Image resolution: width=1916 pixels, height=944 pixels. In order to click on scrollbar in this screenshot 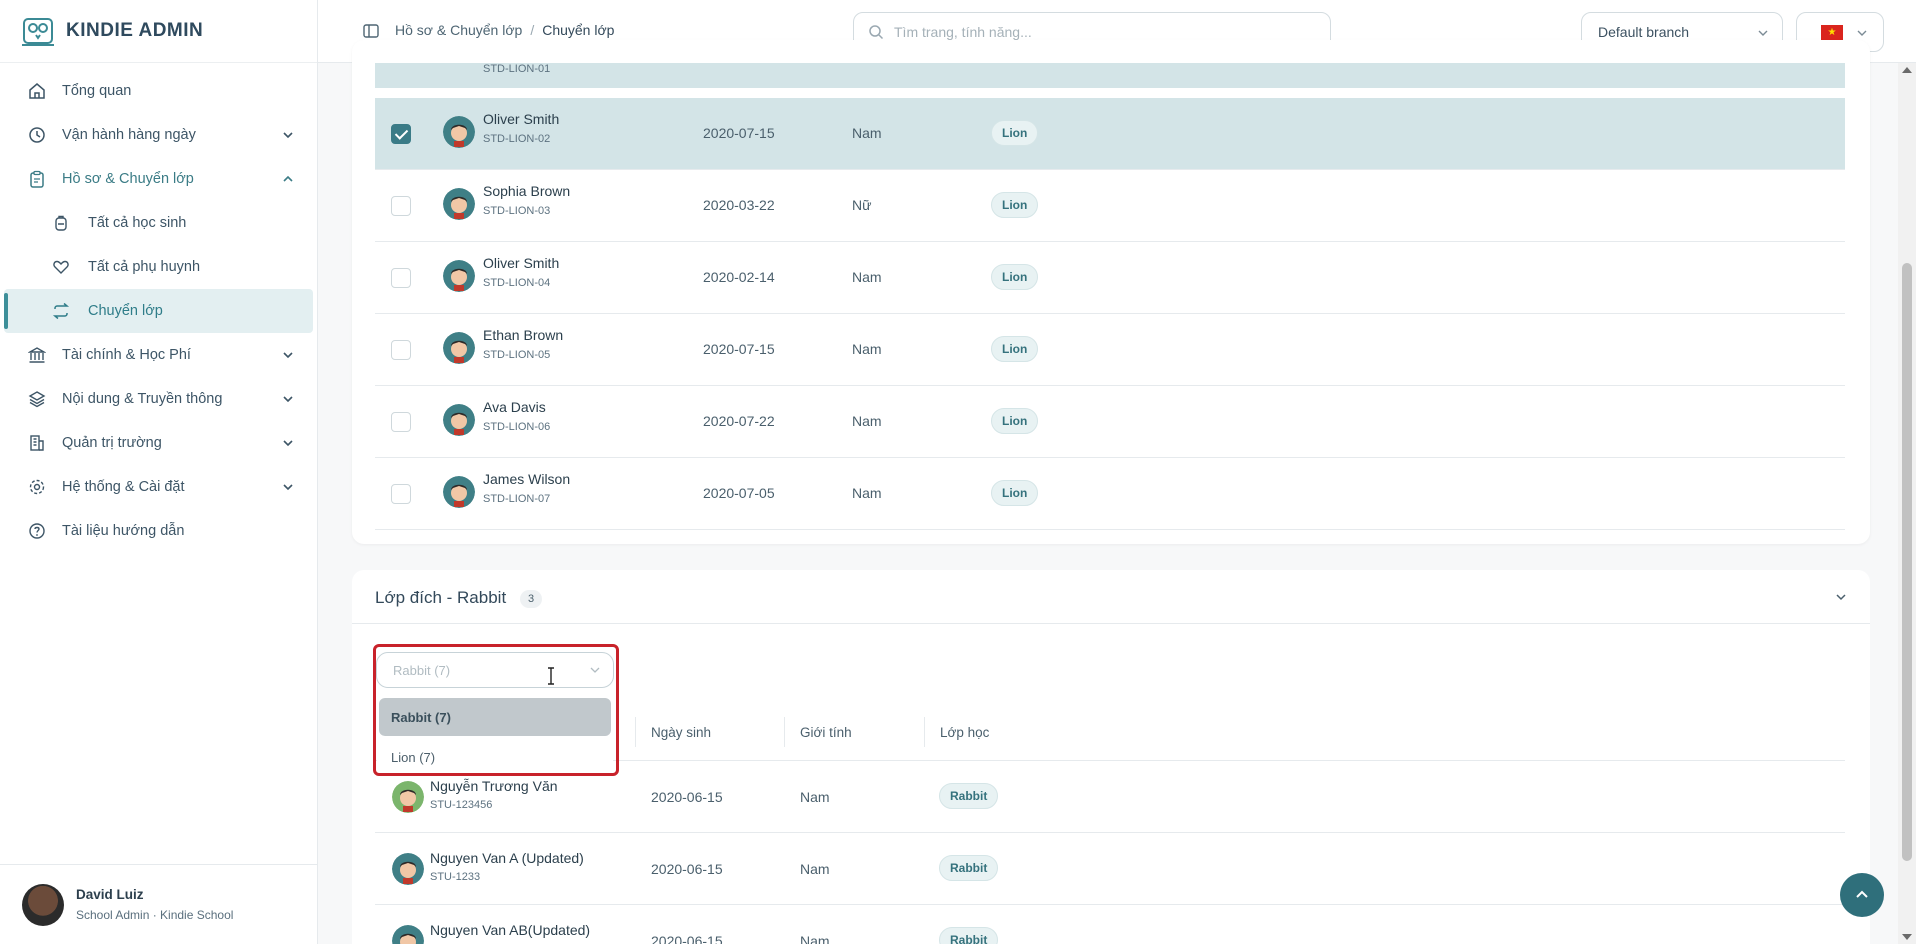, I will do `click(1907, 503)`.